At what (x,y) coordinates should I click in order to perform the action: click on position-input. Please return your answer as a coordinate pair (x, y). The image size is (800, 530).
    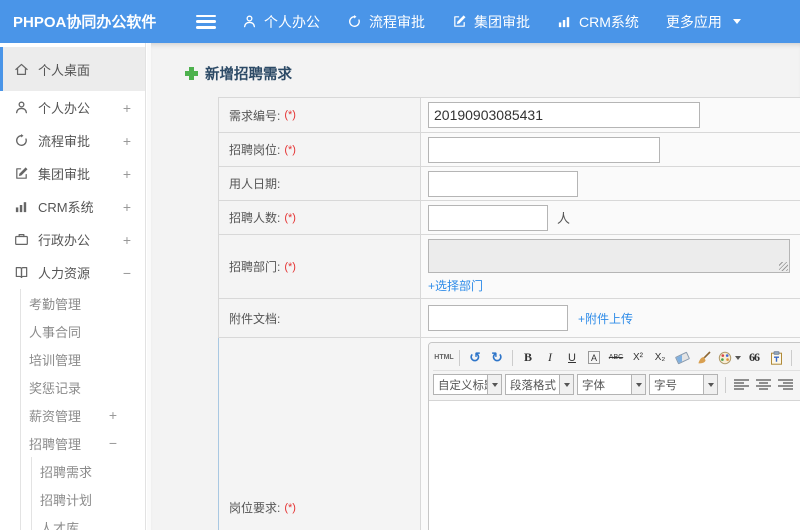
    Looking at the image, I should click on (544, 149).